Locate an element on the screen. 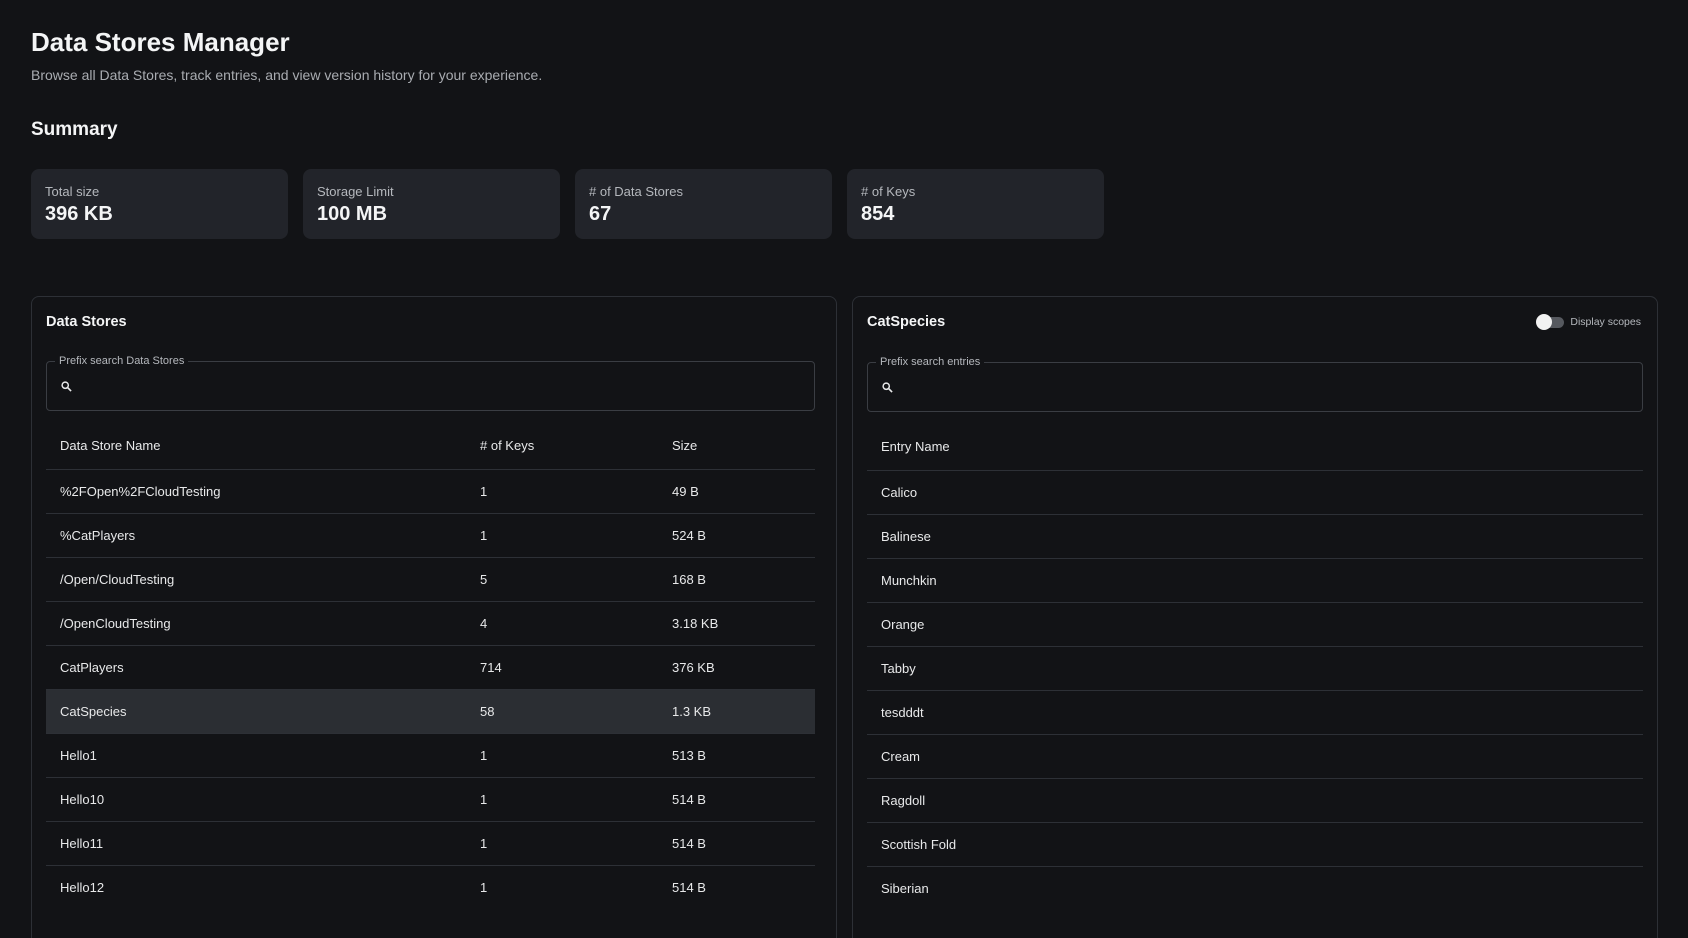  entry-row: Munchkin is located at coordinates (1255, 580).